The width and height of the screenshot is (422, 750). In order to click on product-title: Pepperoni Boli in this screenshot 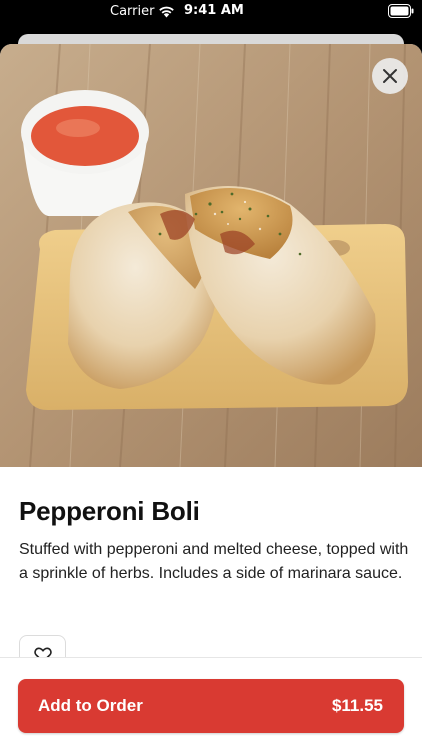, I will do `click(109, 511)`.